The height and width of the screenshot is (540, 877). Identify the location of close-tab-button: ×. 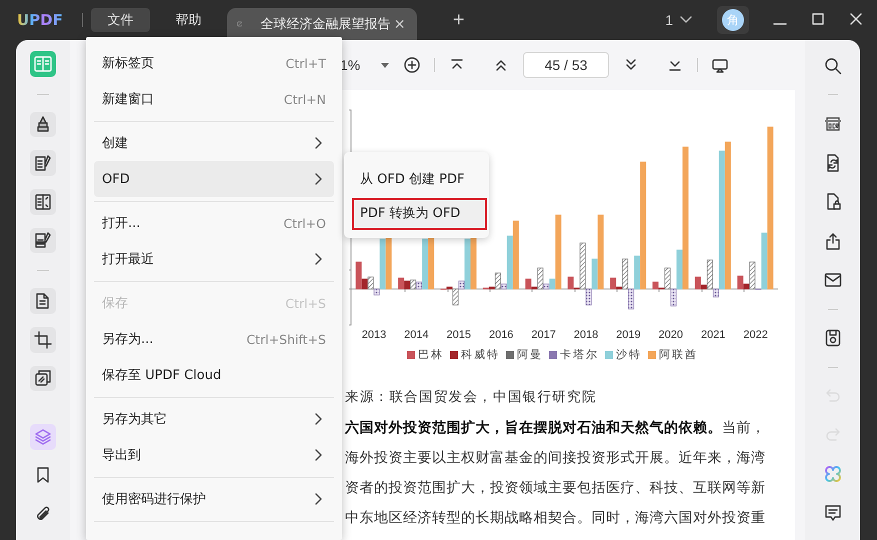
(399, 24).